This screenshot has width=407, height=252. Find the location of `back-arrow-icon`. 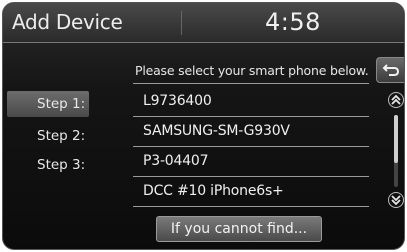

back-arrow-icon is located at coordinates (391, 70).